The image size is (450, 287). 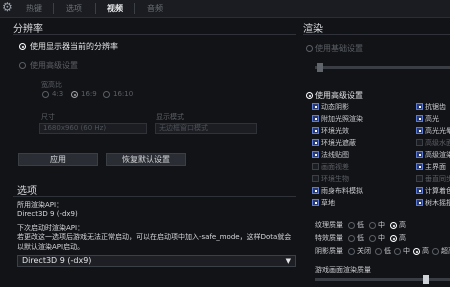 I want to click on render-api-dropdown-value: Direct3D 9 (-dx9), so click(x=57, y=260).